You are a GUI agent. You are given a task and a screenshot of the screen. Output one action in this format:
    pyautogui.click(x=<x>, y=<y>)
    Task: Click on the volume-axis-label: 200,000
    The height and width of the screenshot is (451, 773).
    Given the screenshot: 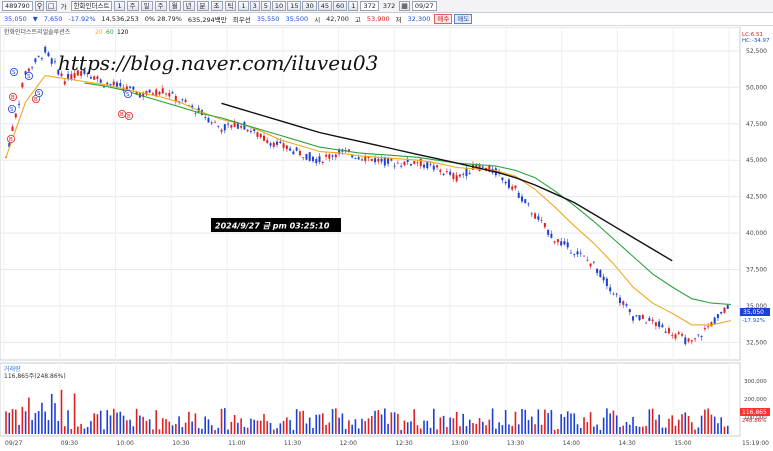 What is the action you would take?
    pyautogui.click(x=755, y=400)
    